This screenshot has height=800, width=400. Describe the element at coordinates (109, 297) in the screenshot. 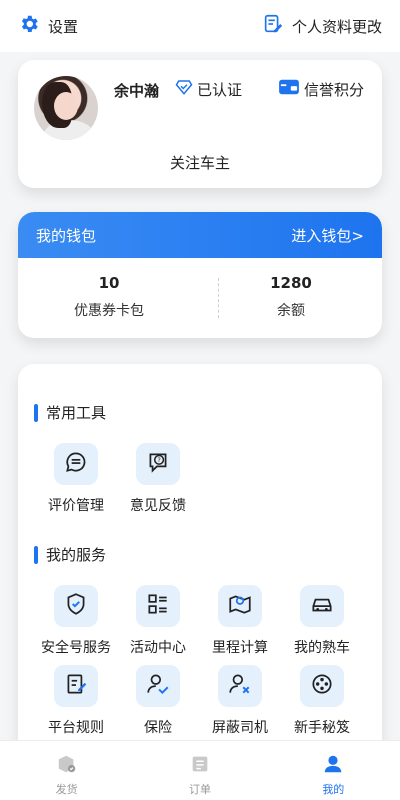

I see `coupon-stat: 10 优惠券卡包` at that location.